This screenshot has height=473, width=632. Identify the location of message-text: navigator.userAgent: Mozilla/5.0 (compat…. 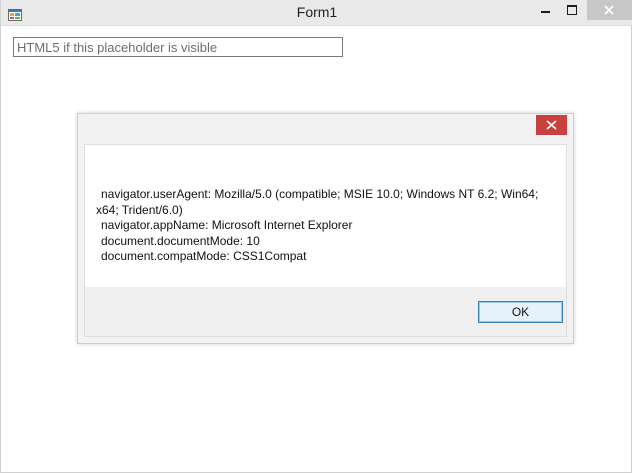
(321, 226).